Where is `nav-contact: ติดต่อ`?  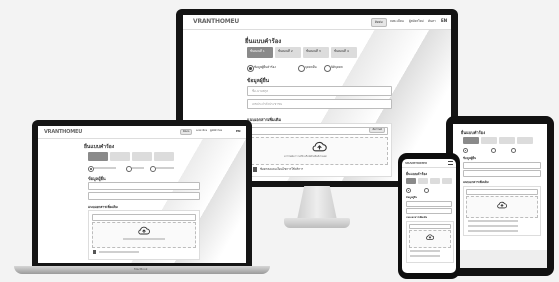 nav-contact: ติดต่อ is located at coordinates (379, 22).